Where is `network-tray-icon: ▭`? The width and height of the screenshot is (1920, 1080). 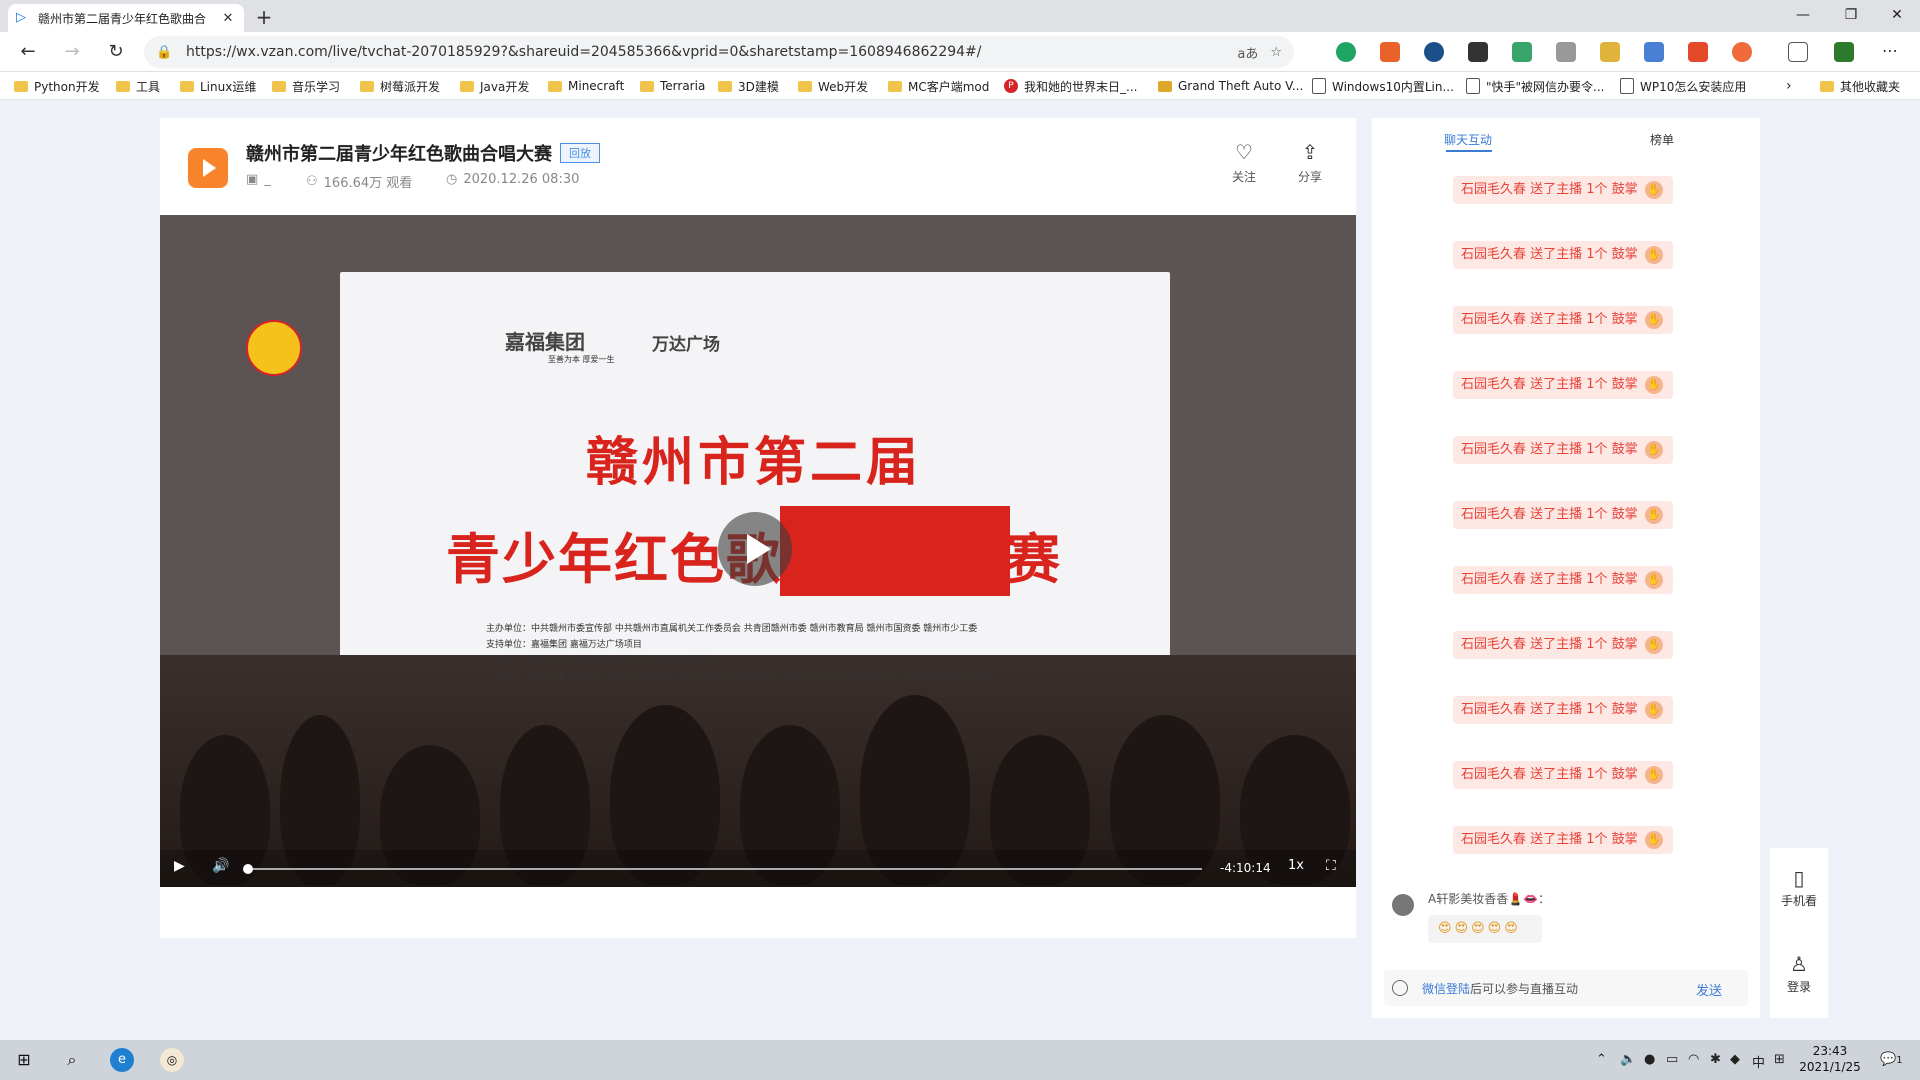 network-tray-icon: ▭ is located at coordinates (1672, 1059).